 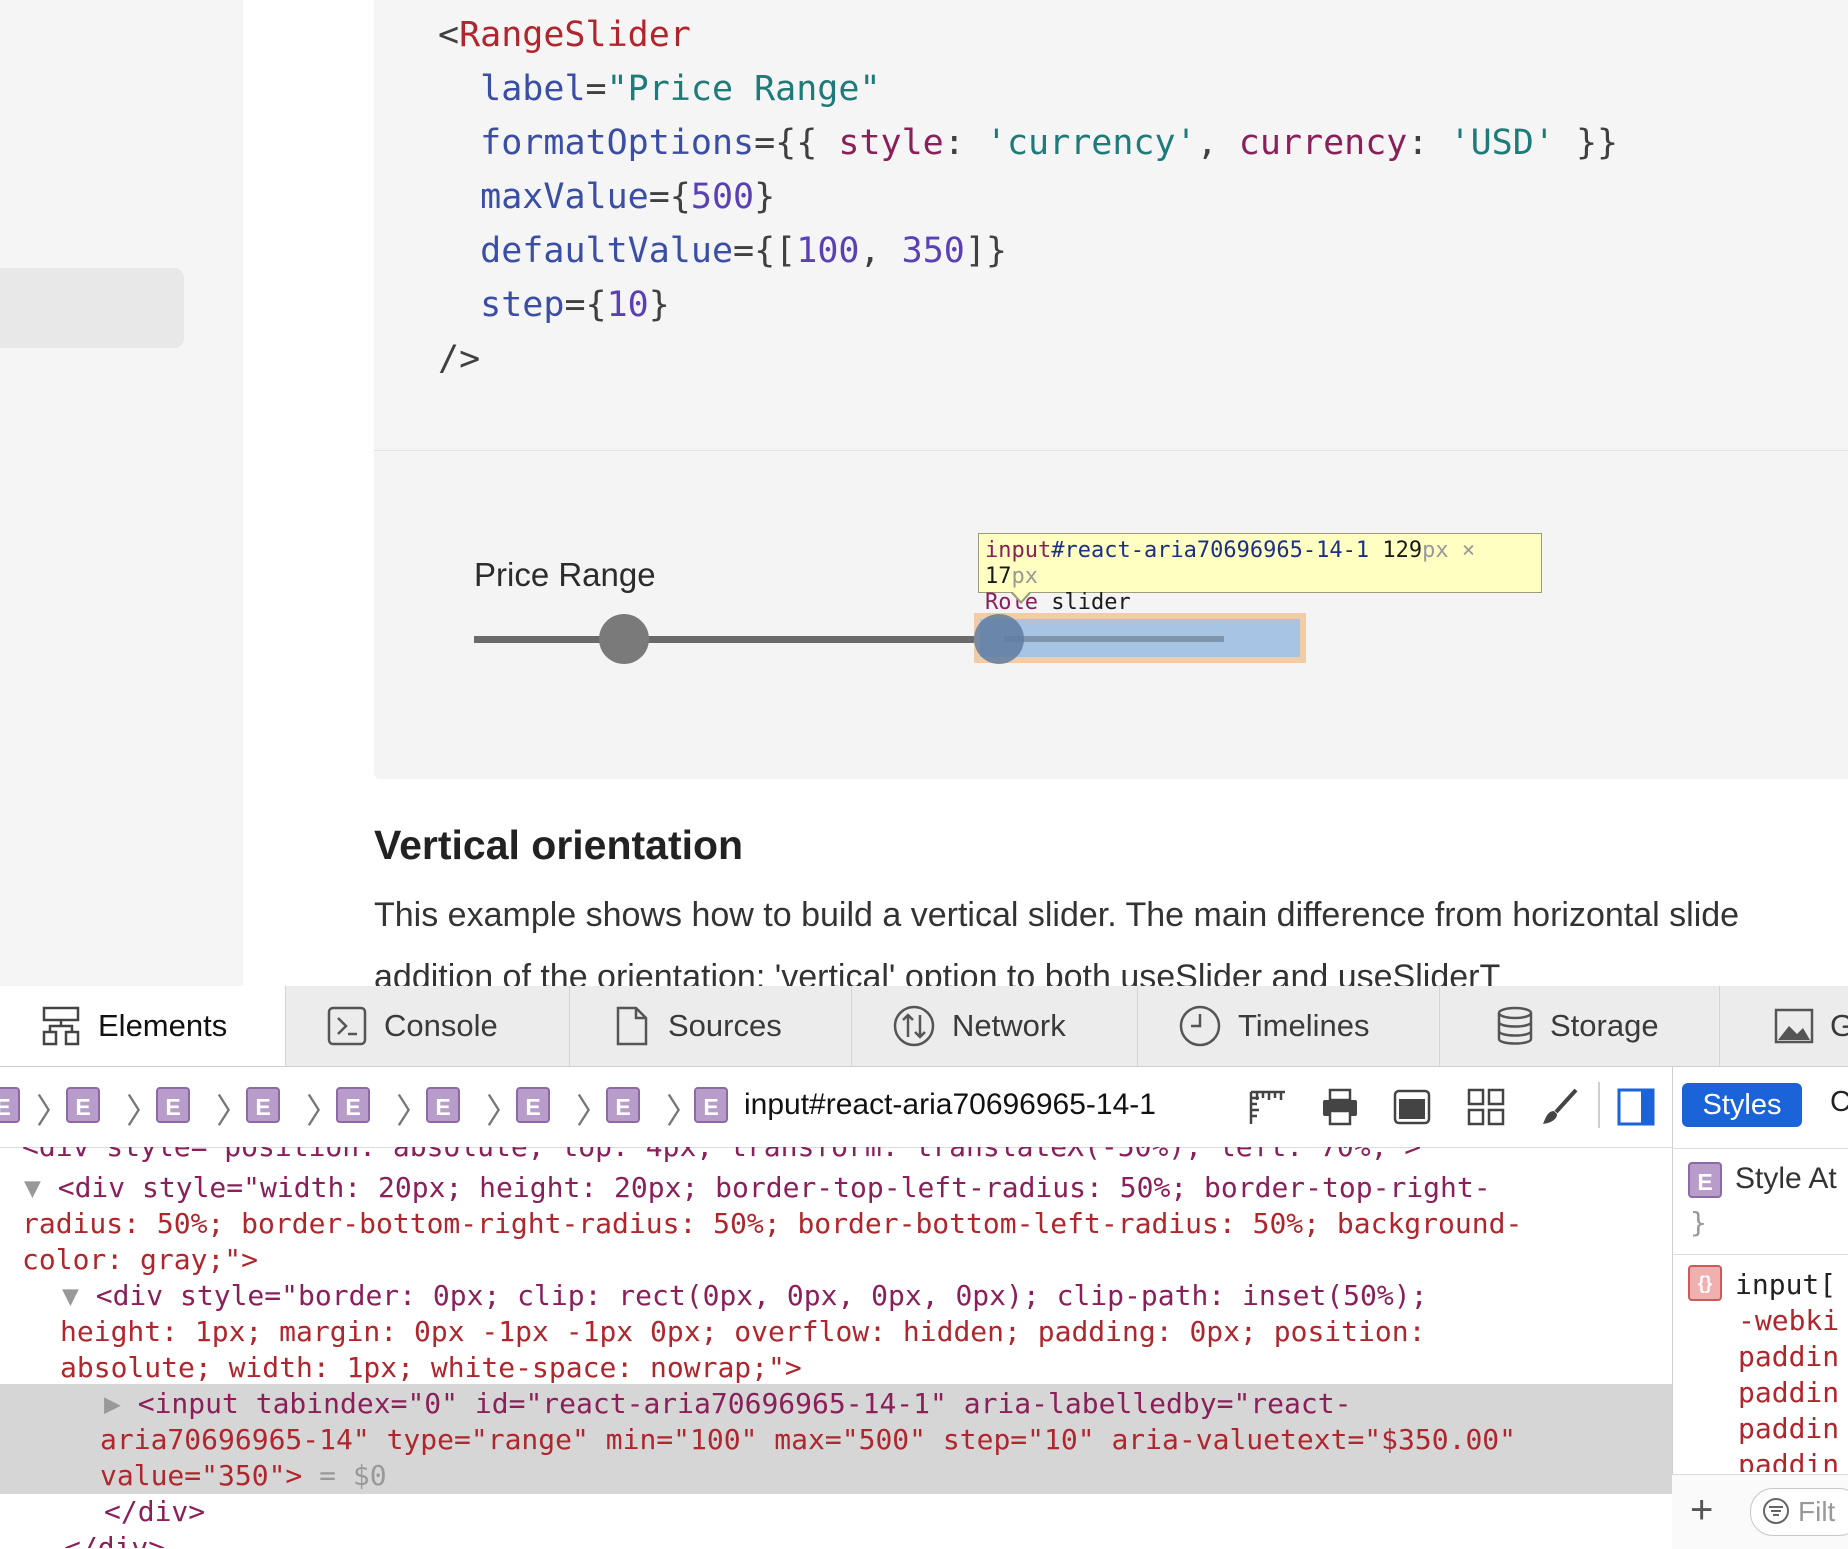 I want to click on network-icon, so click(x=914, y=1026).